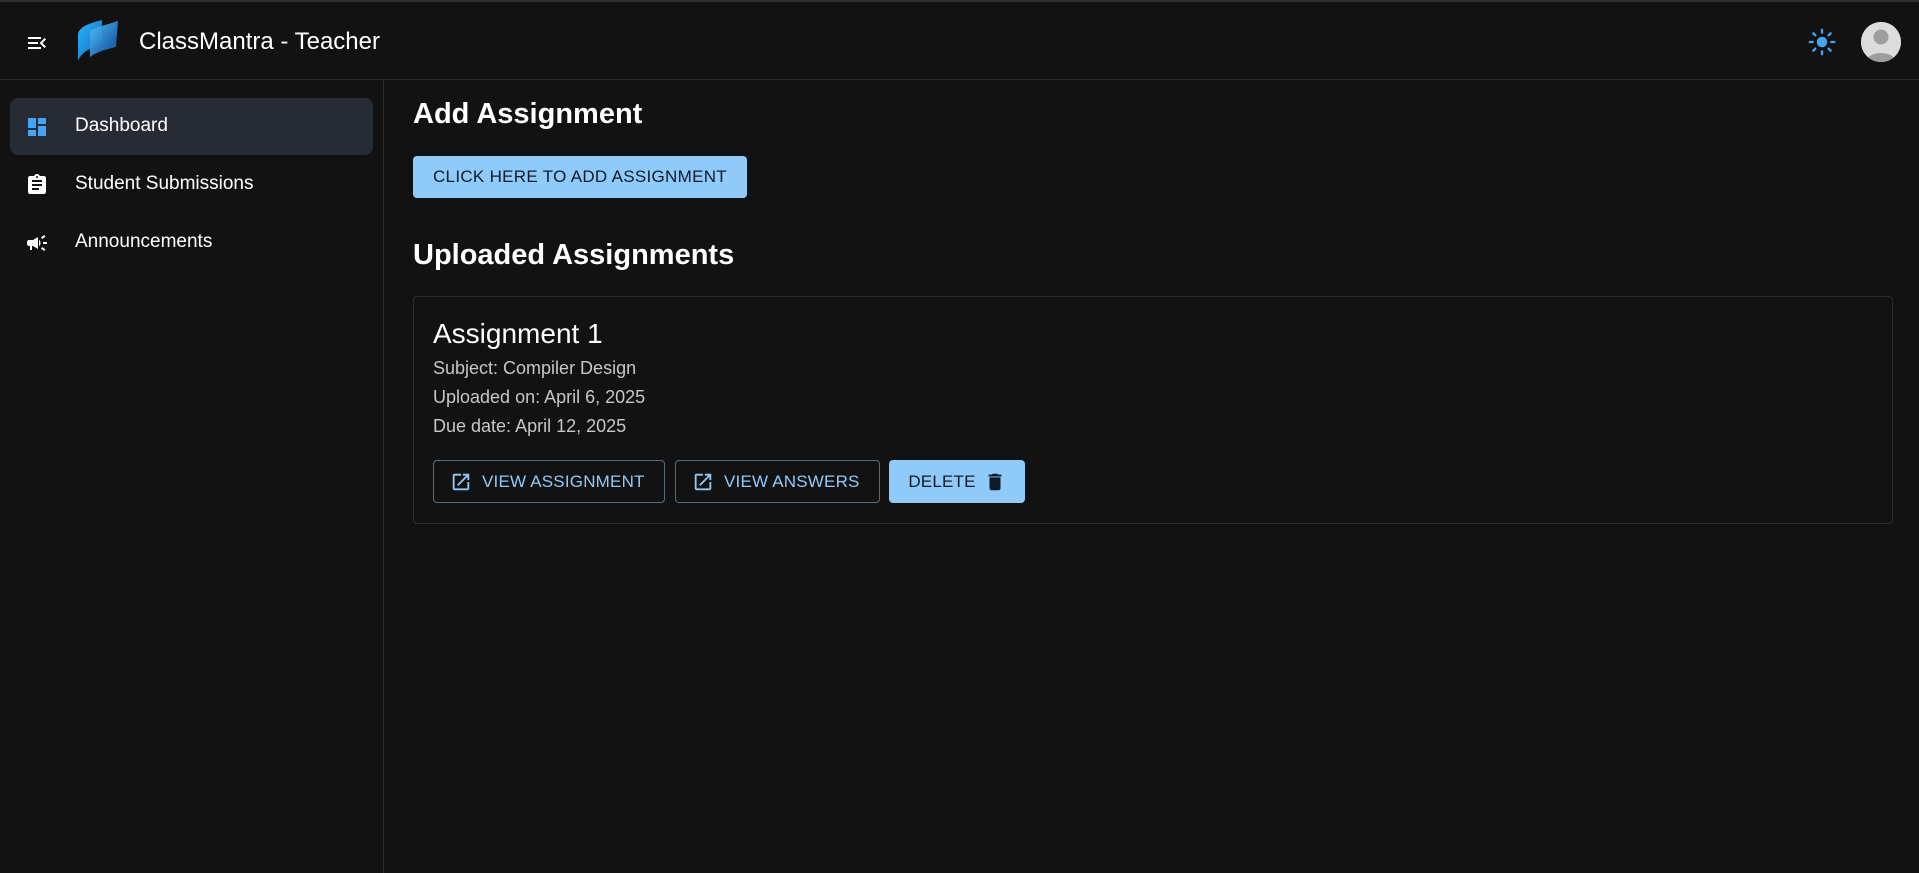 The width and height of the screenshot is (1919, 873). What do you see at coordinates (574, 255) in the screenshot?
I see `uploaded-assignments-heading: Uploaded Assignments` at bounding box center [574, 255].